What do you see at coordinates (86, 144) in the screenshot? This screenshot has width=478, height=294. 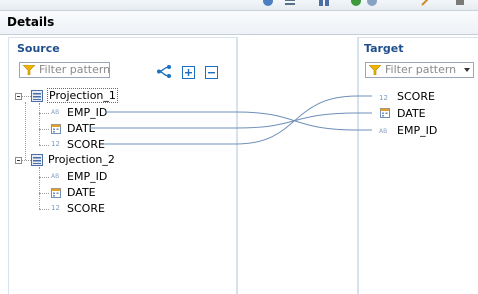 I see `source-field-score: SCORE` at bounding box center [86, 144].